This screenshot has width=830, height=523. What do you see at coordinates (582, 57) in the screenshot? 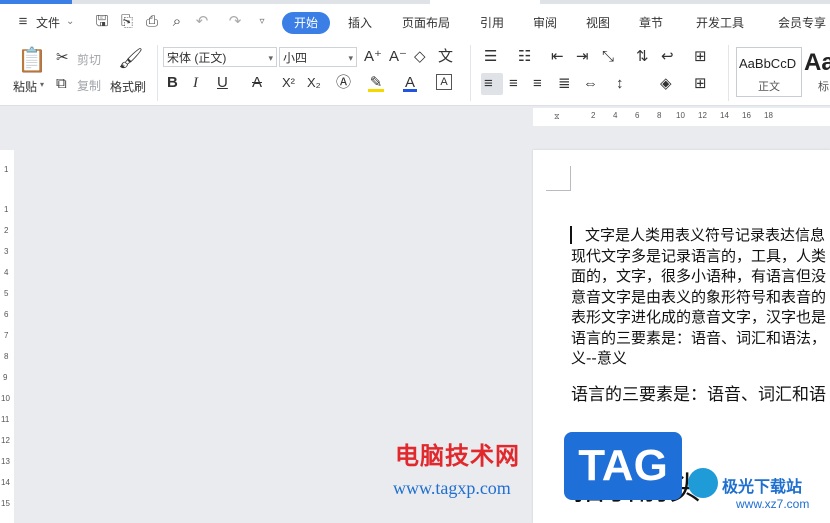
I see `increase-indent-icon: ⇥` at bounding box center [582, 57].